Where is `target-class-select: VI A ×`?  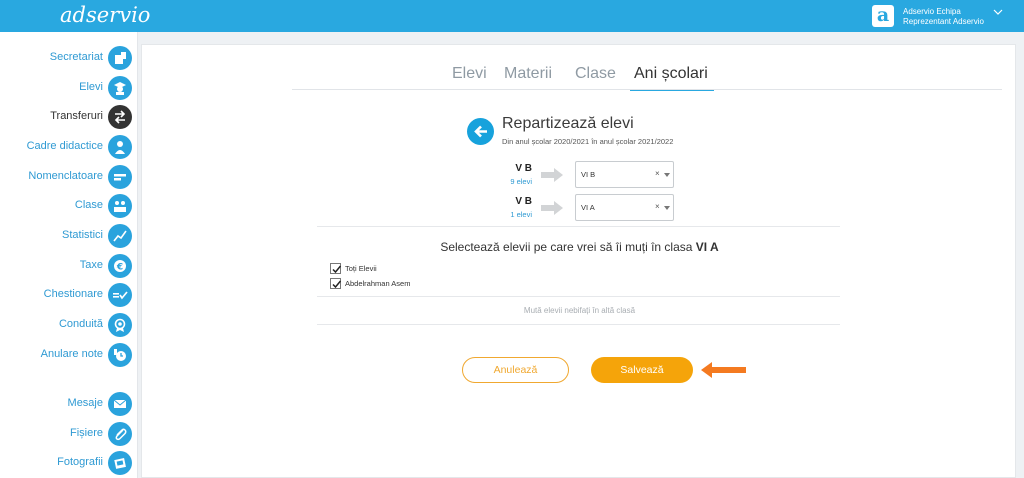
target-class-select: VI A × is located at coordinates (624, 207).